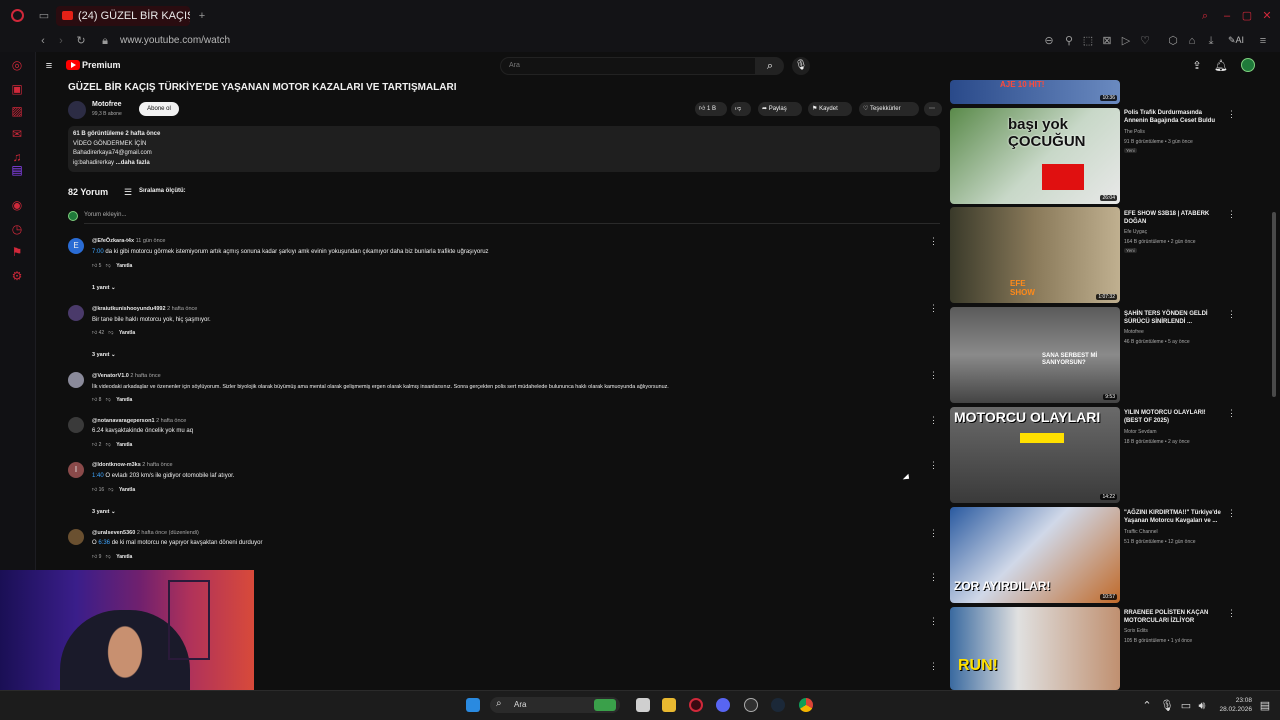  I want to click on subscribe-button: Abone ol, so click(159, 109).